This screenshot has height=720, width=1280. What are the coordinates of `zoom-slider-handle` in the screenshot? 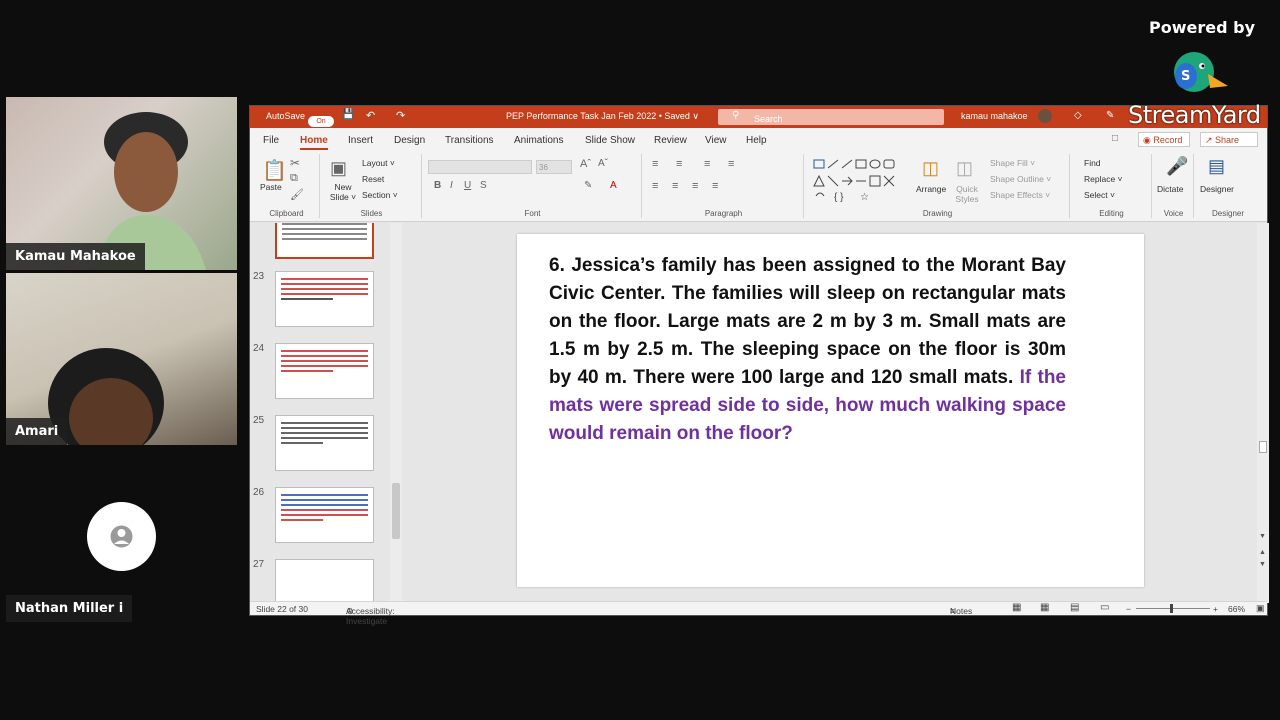 It's located at (1171, 608).